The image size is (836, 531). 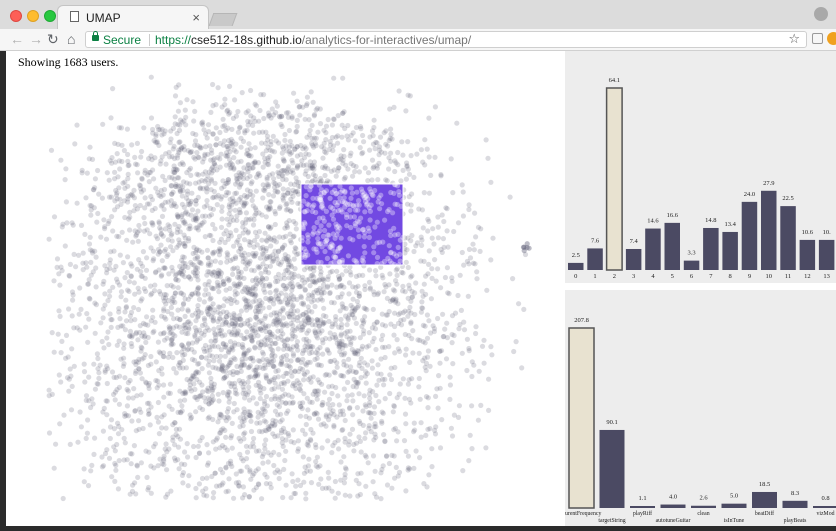 I want to click on home-icon: ⌂, so click(x=71, y=39).